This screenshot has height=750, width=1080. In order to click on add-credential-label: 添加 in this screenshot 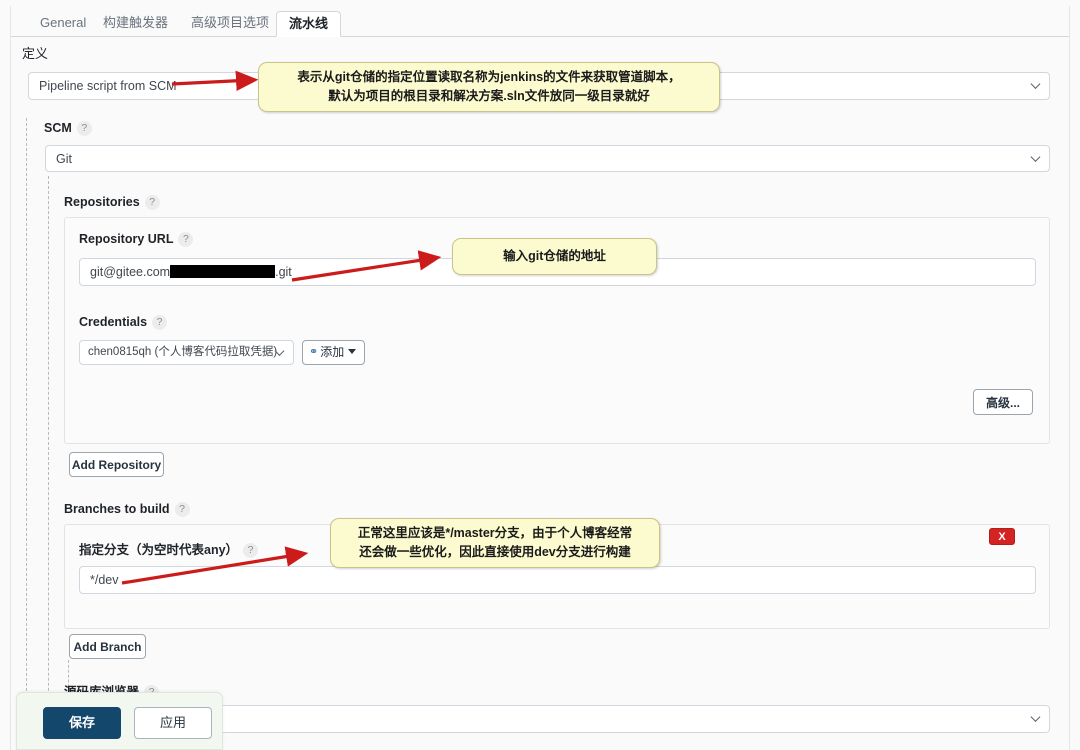, I will do `click(332, 352)`.